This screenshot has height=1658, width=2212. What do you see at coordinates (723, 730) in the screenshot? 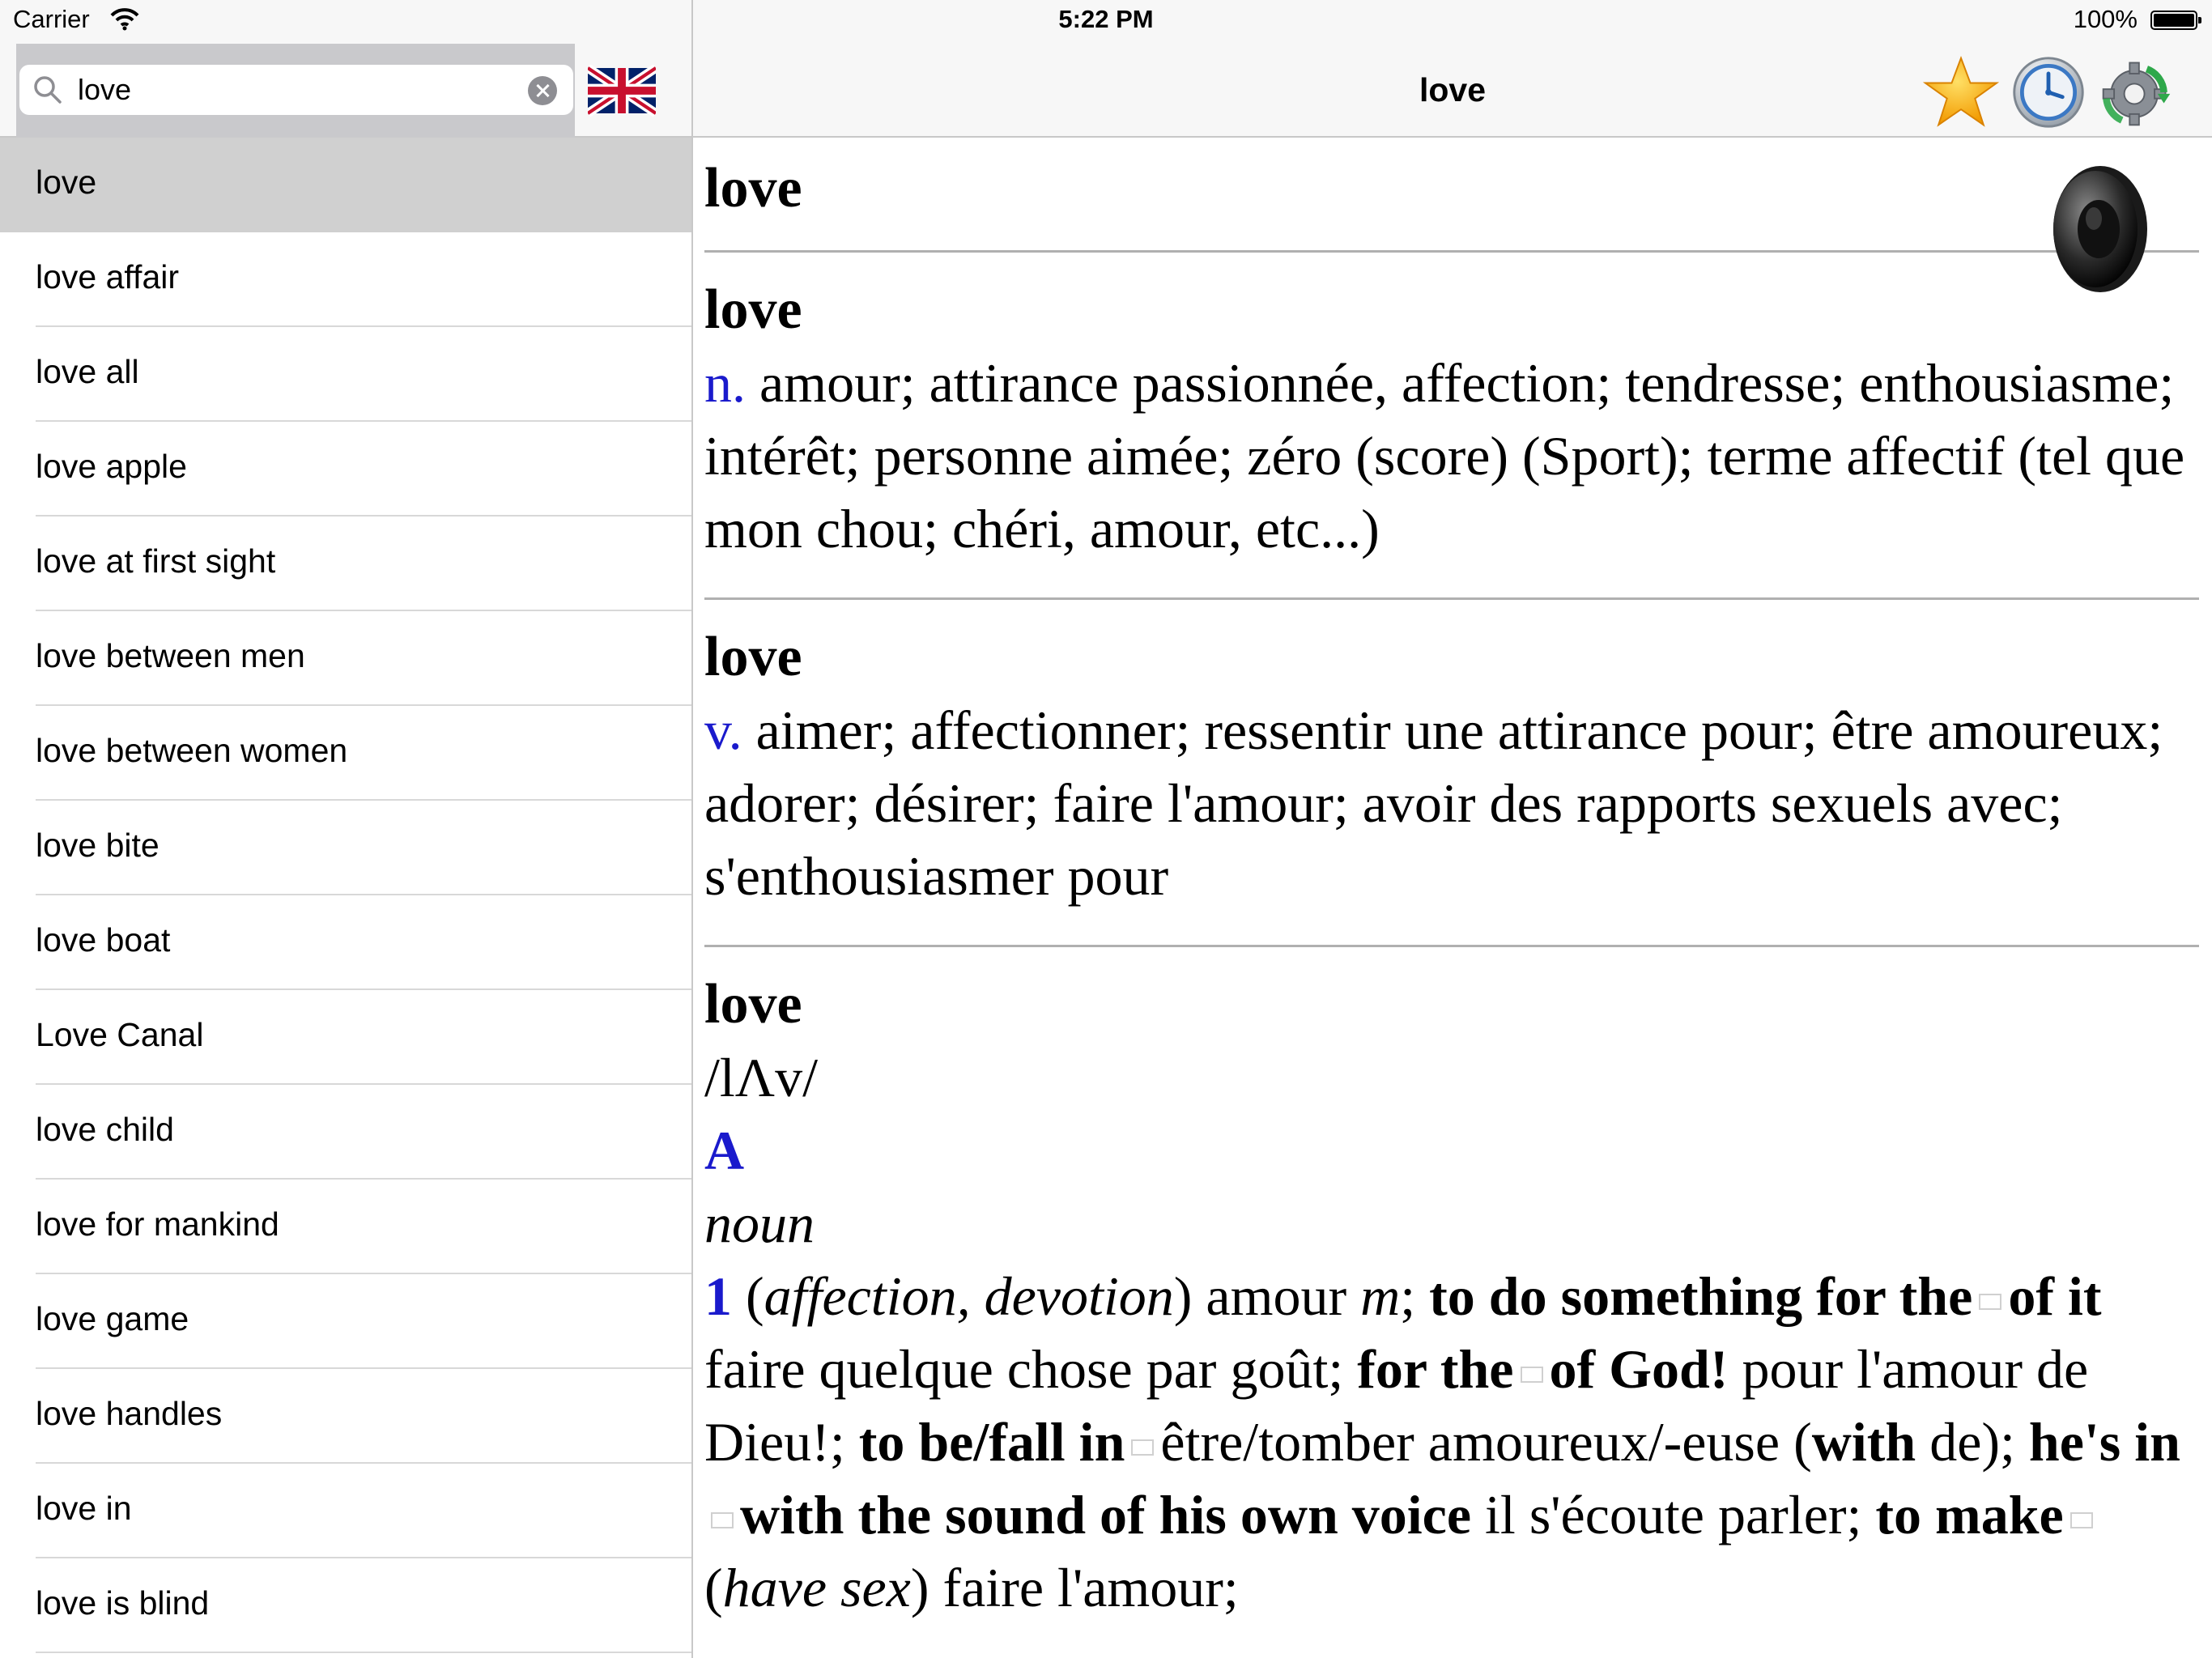
I see `part-of-speech: v.` at bounding box center [723, 730].